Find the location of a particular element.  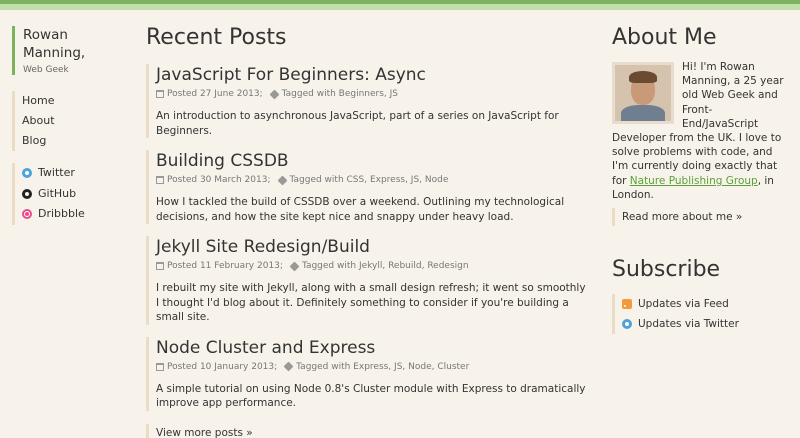

subscribe-label: Updates via Twitter is located at coordinates (688, 324).